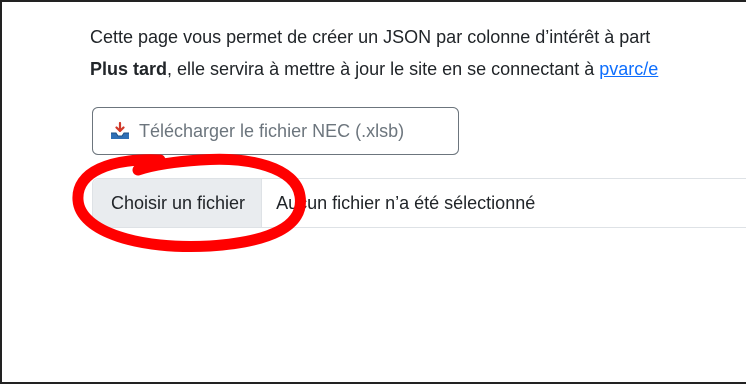  What do you see at coordinates (272, 130) in the screenshot?
I see `download-button-label: Télécharger le fichier NEC (.xlsb)` at bounding box center [272, 130].